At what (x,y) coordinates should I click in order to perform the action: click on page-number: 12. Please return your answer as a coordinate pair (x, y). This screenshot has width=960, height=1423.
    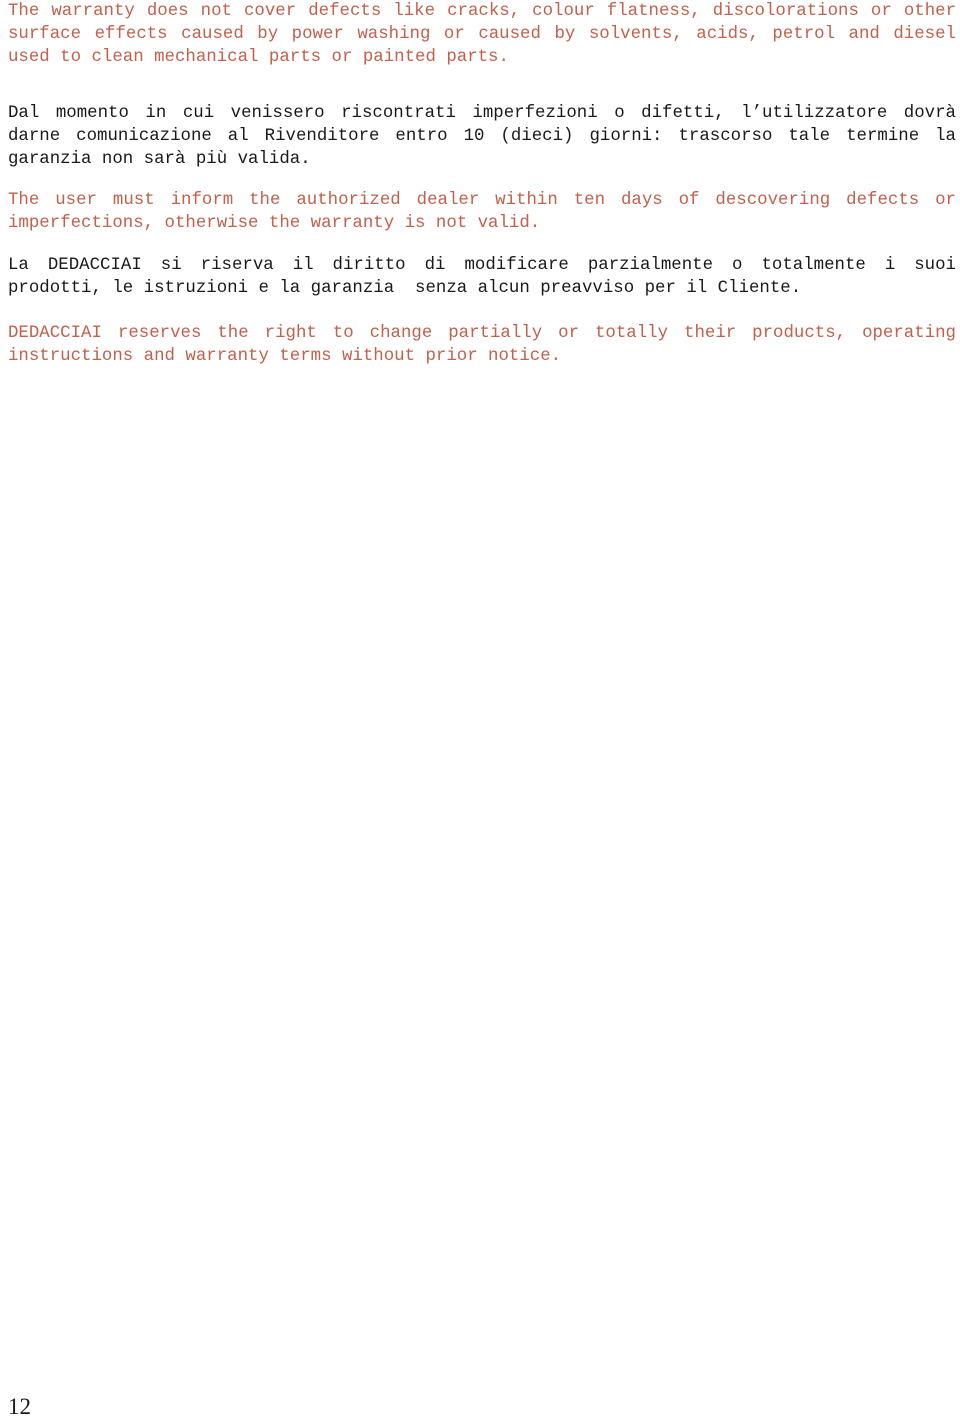
    Looking at the image, I should click on (19, 1406).